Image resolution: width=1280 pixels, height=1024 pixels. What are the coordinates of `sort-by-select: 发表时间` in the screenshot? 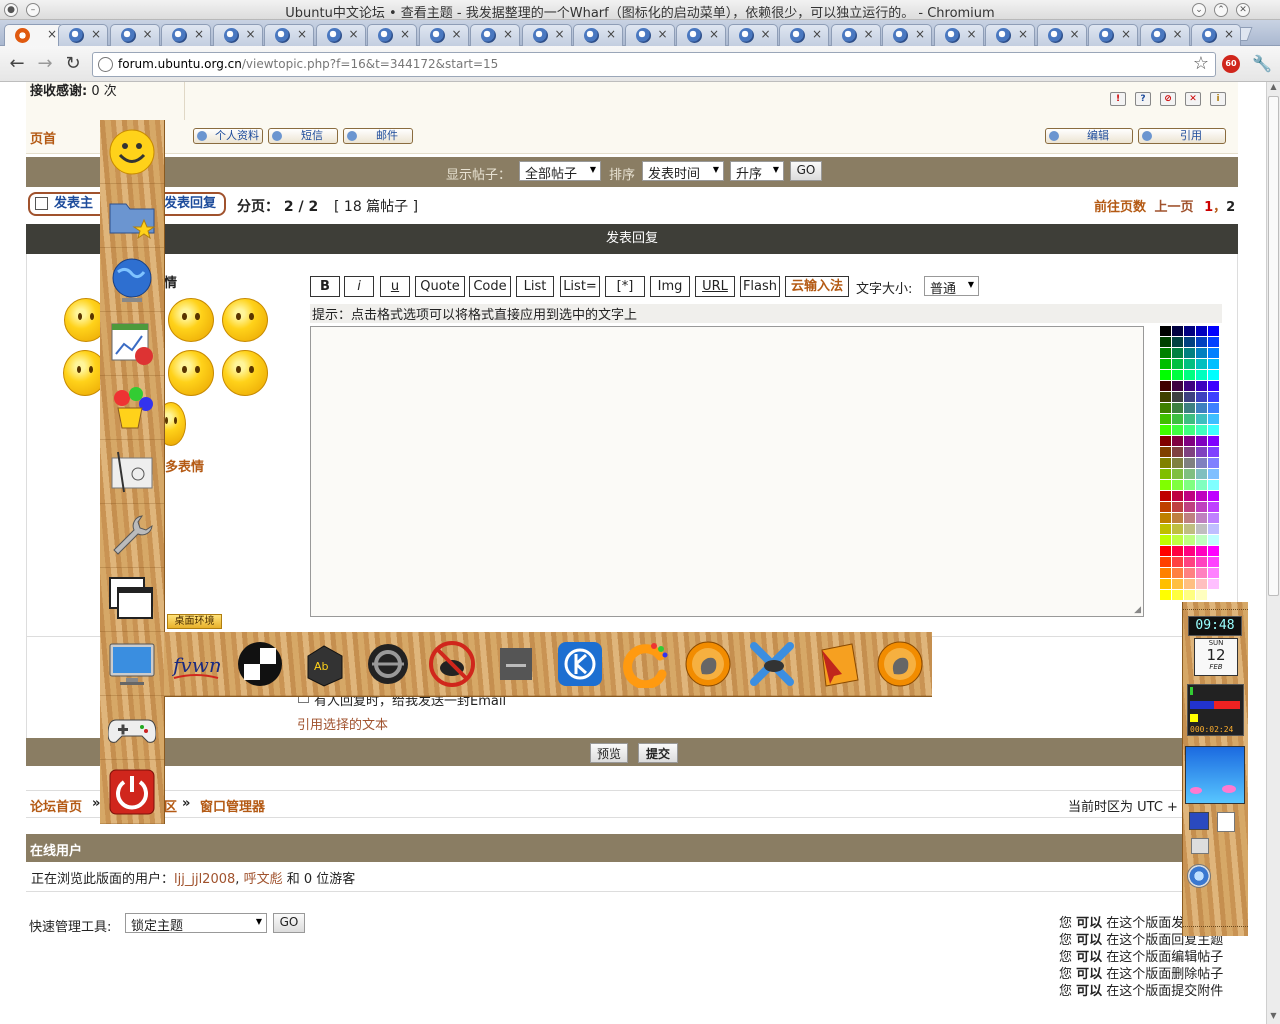 It's located at (683, 171).